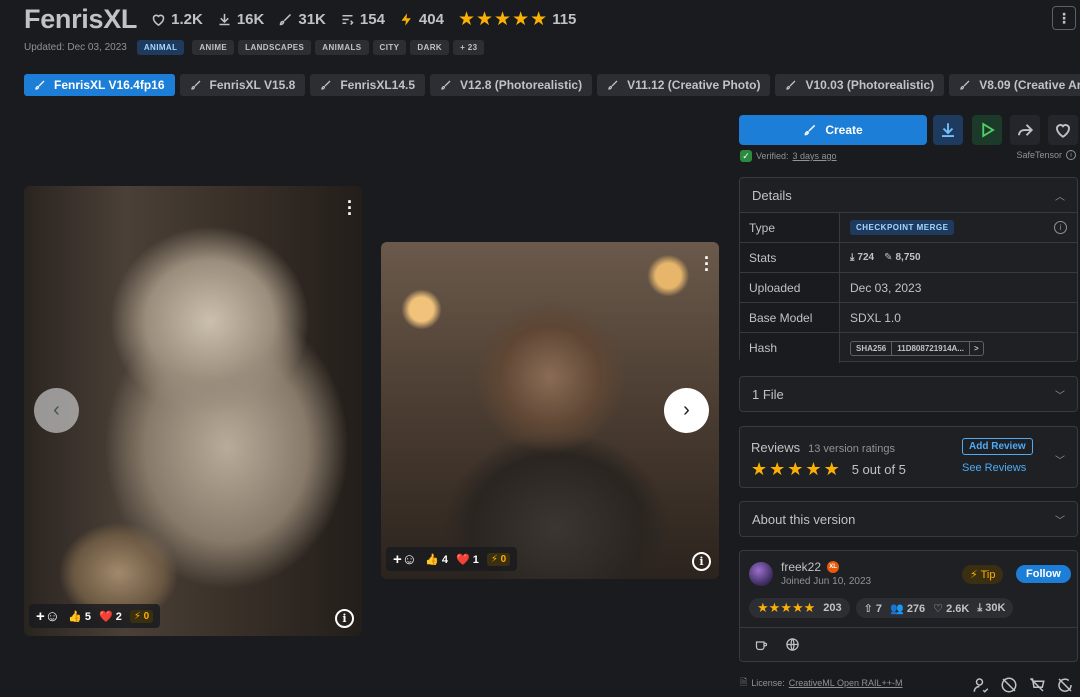  I want to click on reaction-bar: +☺ 👍 4 ❤️ 1 ⚡ 0, so click(452, 559).